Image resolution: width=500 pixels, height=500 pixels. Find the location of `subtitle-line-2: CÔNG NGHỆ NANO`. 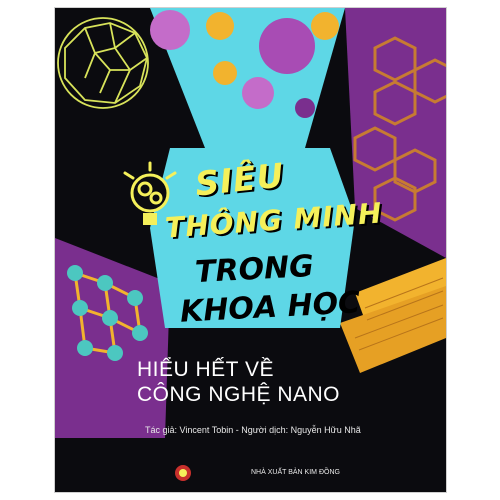

subtitle-line-2: CÔNG NGHỆ NANO is located at coordinates (239, 394).